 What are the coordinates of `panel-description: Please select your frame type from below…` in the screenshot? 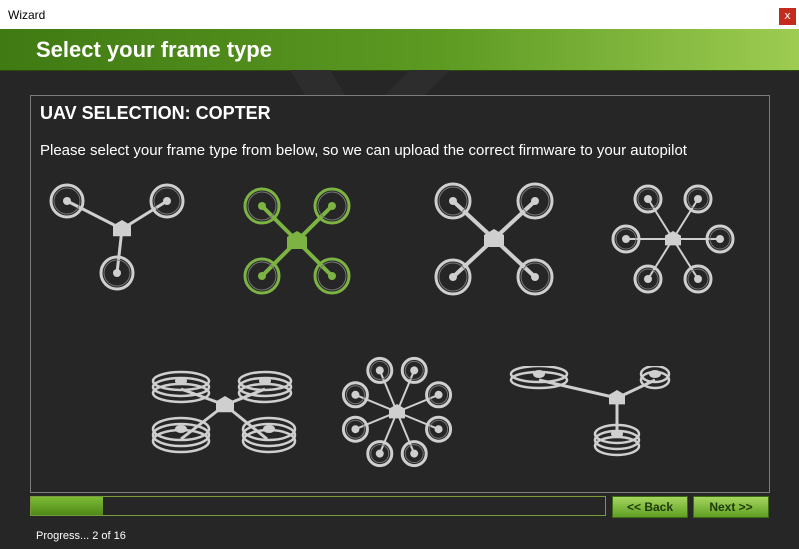 It's located at (363, 150).